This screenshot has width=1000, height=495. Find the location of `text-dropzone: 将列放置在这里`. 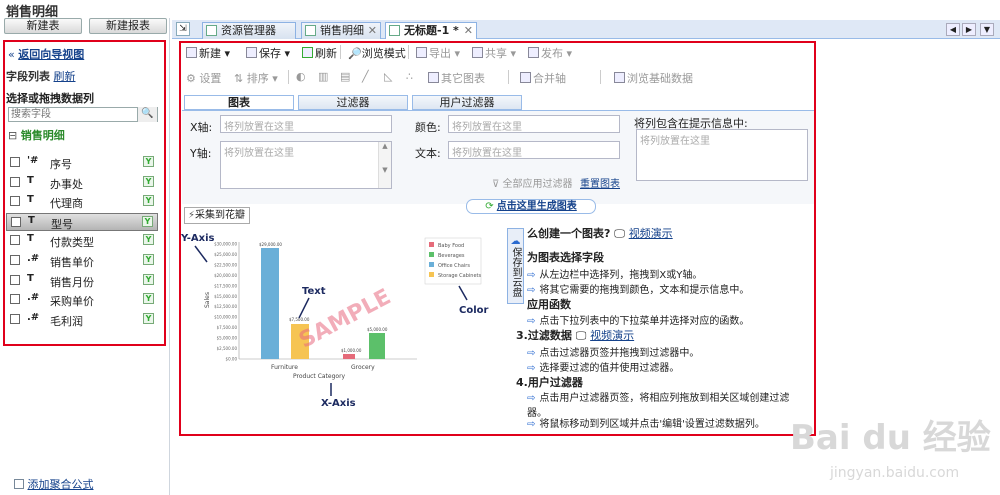

text-dropzone: 将列放置在这里 is located at coordinates (534, 150).